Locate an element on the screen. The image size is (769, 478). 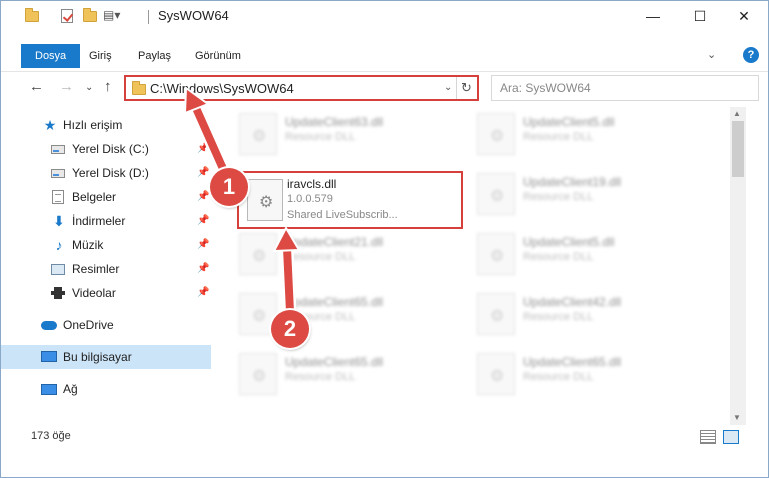
address-divider is located at coordinates (456, 88).